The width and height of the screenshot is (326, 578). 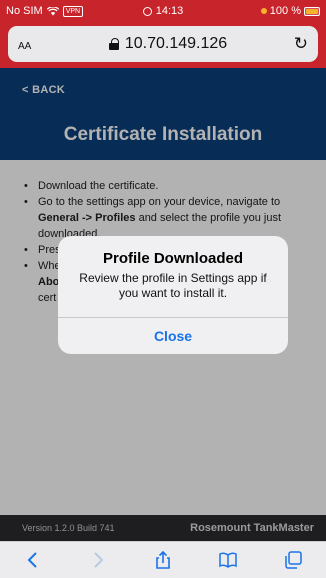 What do you see at coordinates (263, 11) in the screenshot?
I see `low-power-dot-icon` at bounding box center [263, 11].